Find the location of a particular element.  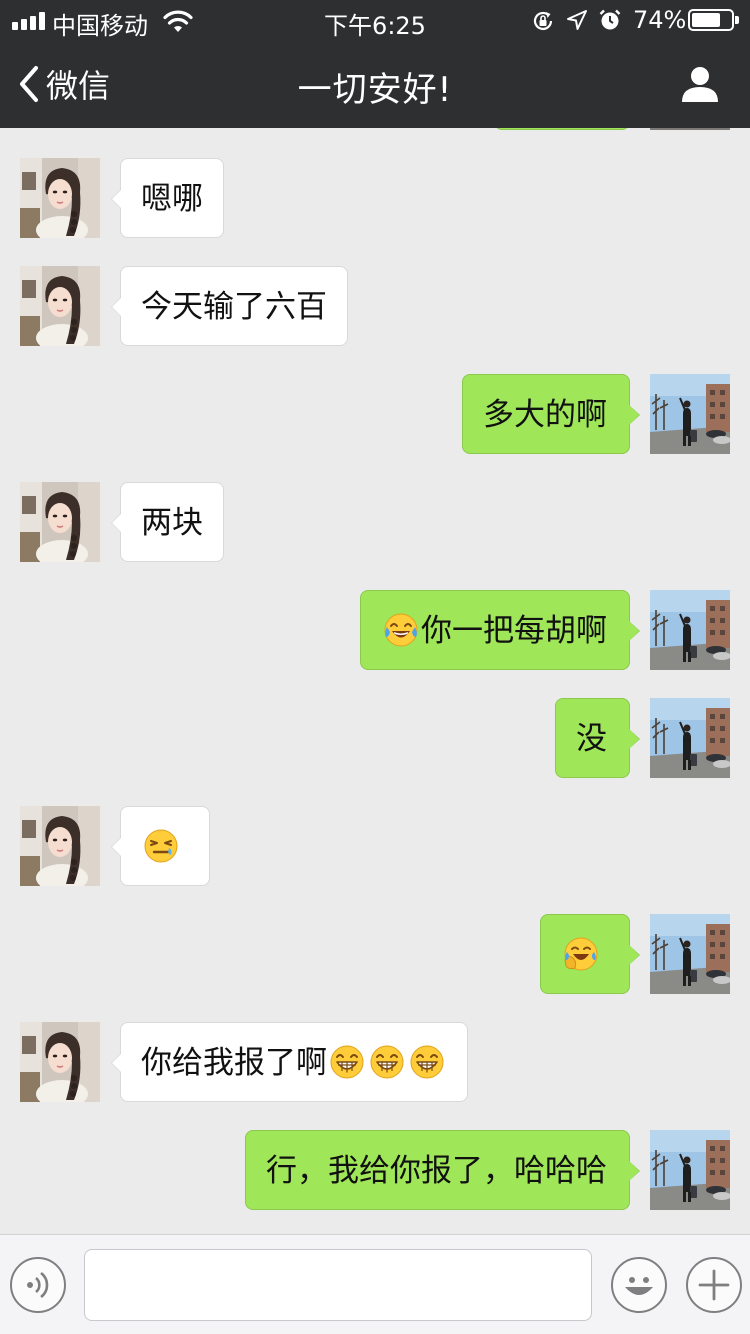

message-bubble-incoming: 嗯哪 is located at coordinates (167, 198).